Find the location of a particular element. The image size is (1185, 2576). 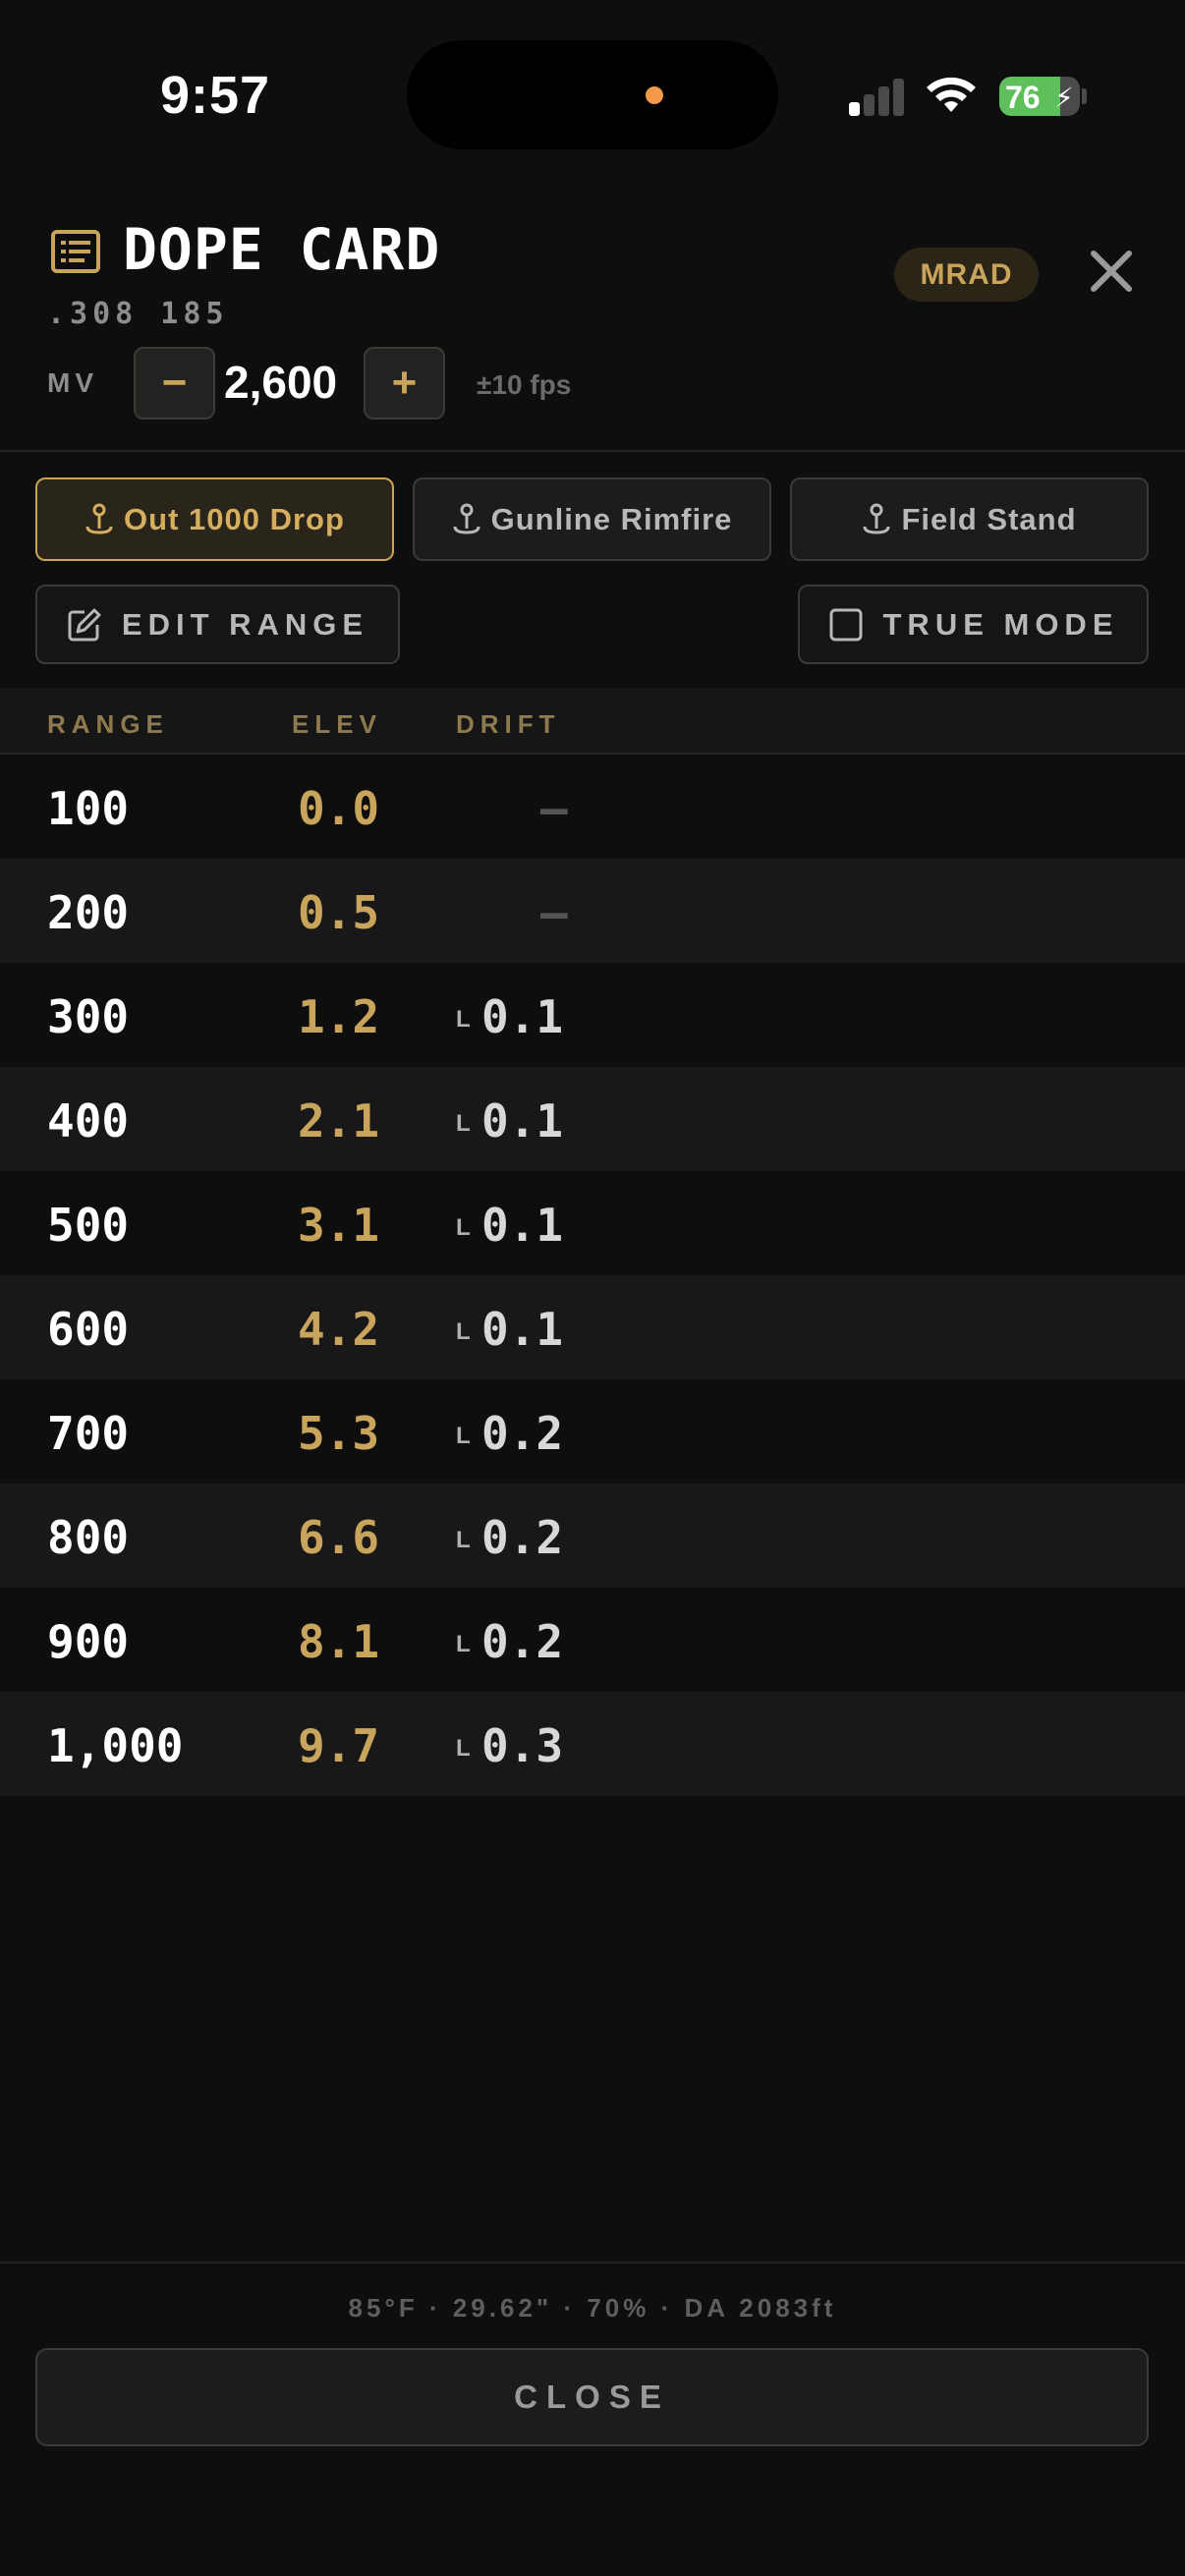

profile-tab-label: Field Stand is located at coordinates (989, 518).